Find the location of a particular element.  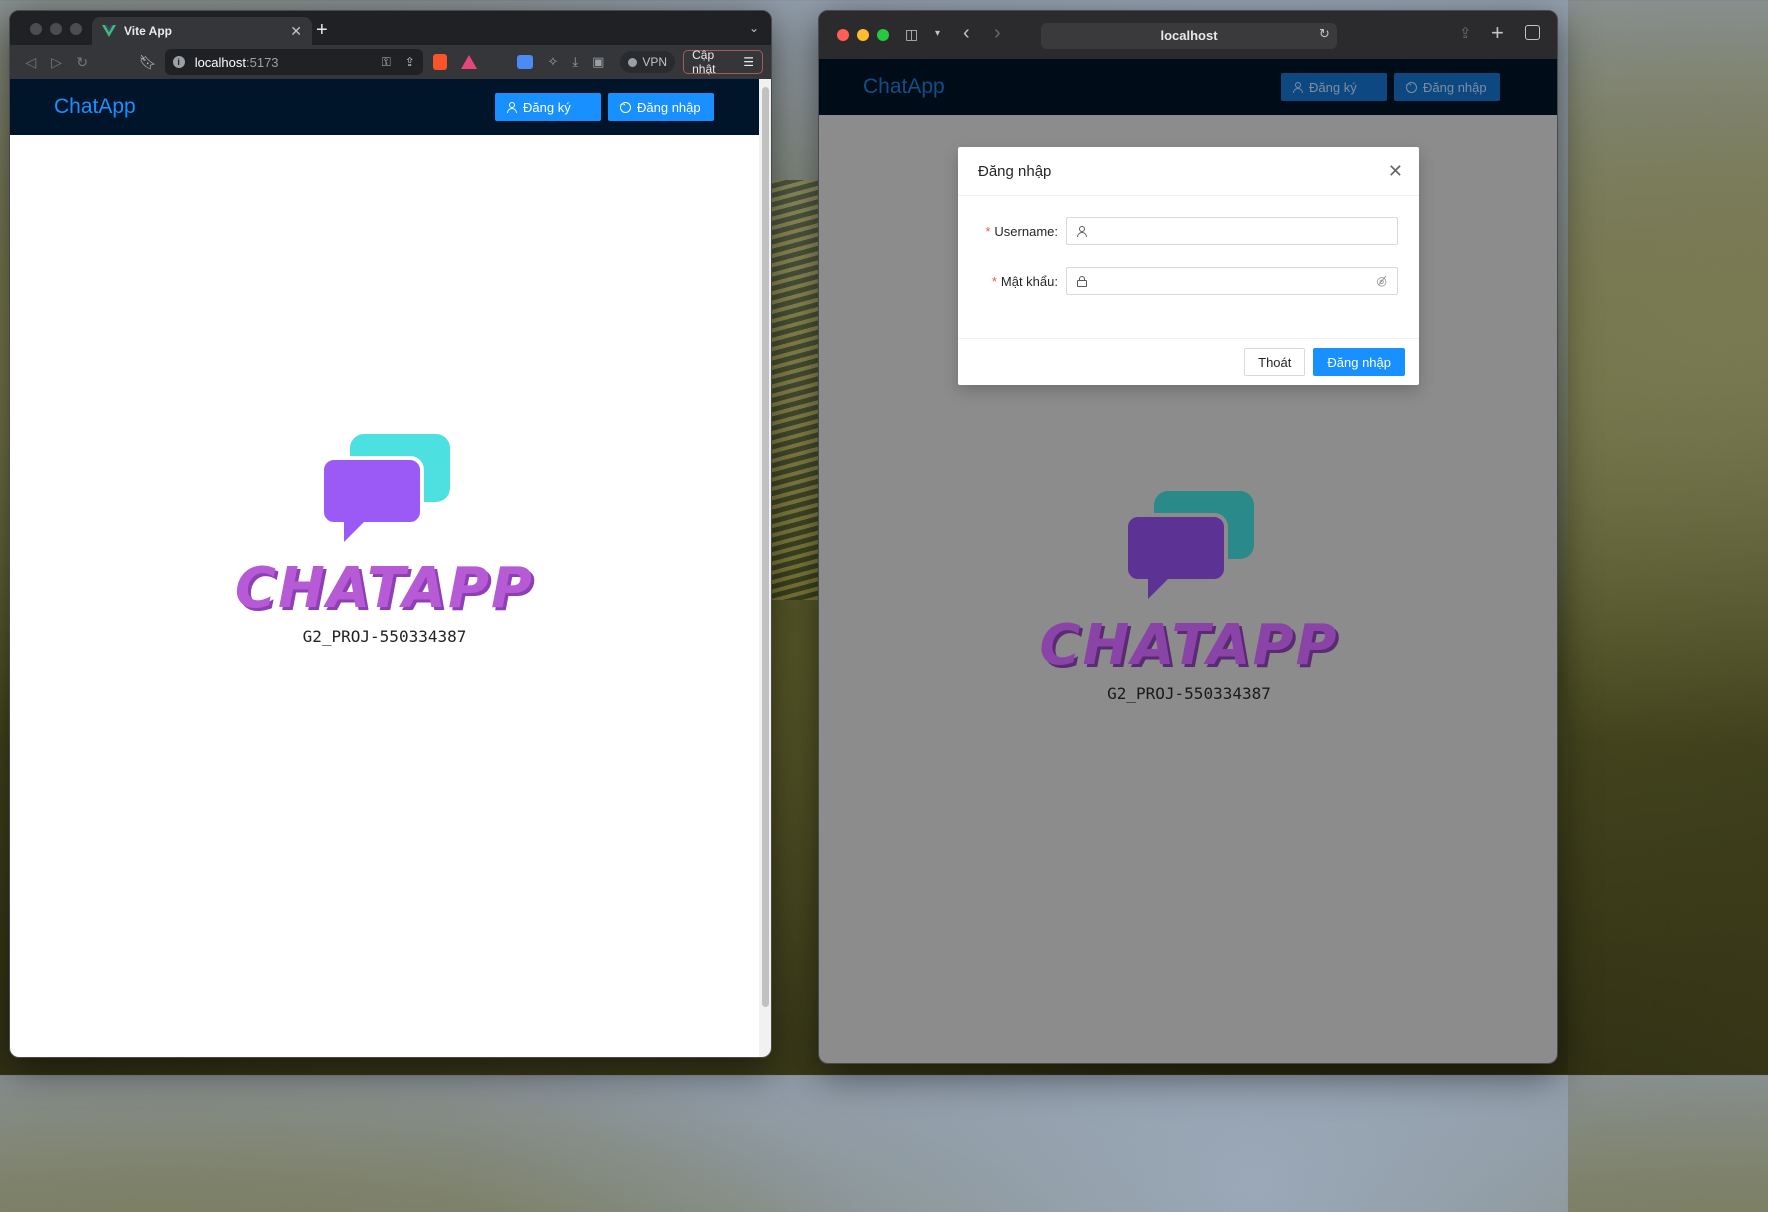

password-row: * Mật khẩu: ◎̸ is located at coordinates (1188, 281).